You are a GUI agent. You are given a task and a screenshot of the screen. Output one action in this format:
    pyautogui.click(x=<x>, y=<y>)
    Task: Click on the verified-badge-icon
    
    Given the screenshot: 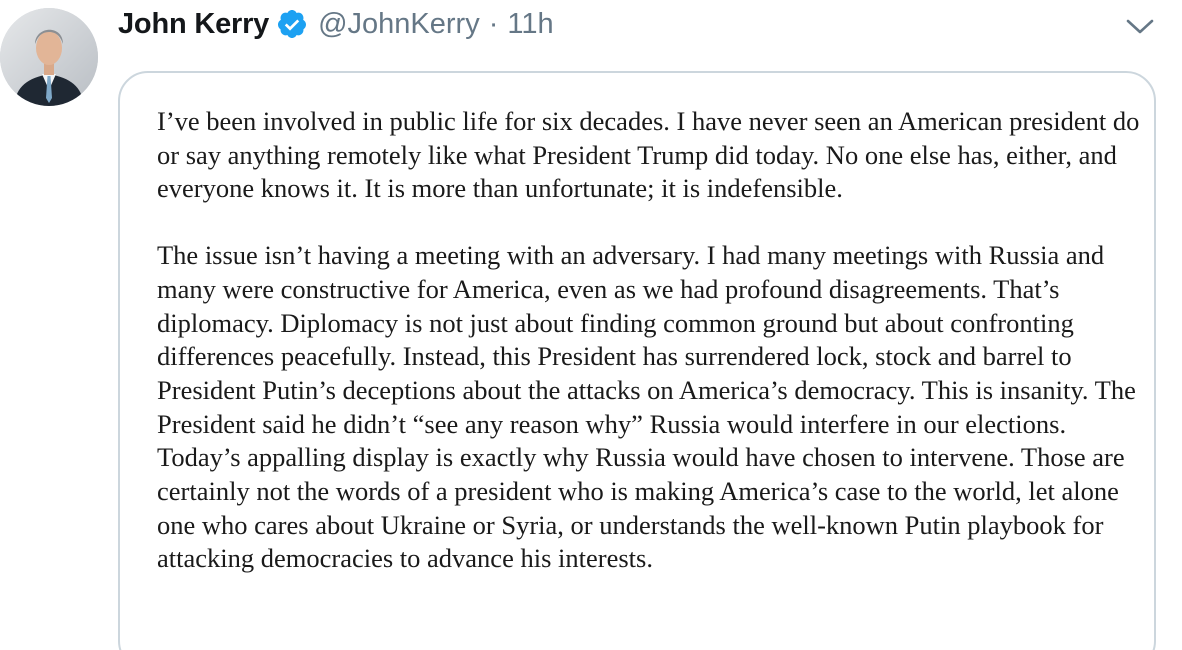 What is the action you would take?
    pyautogui.click(x=292, y=24)
    